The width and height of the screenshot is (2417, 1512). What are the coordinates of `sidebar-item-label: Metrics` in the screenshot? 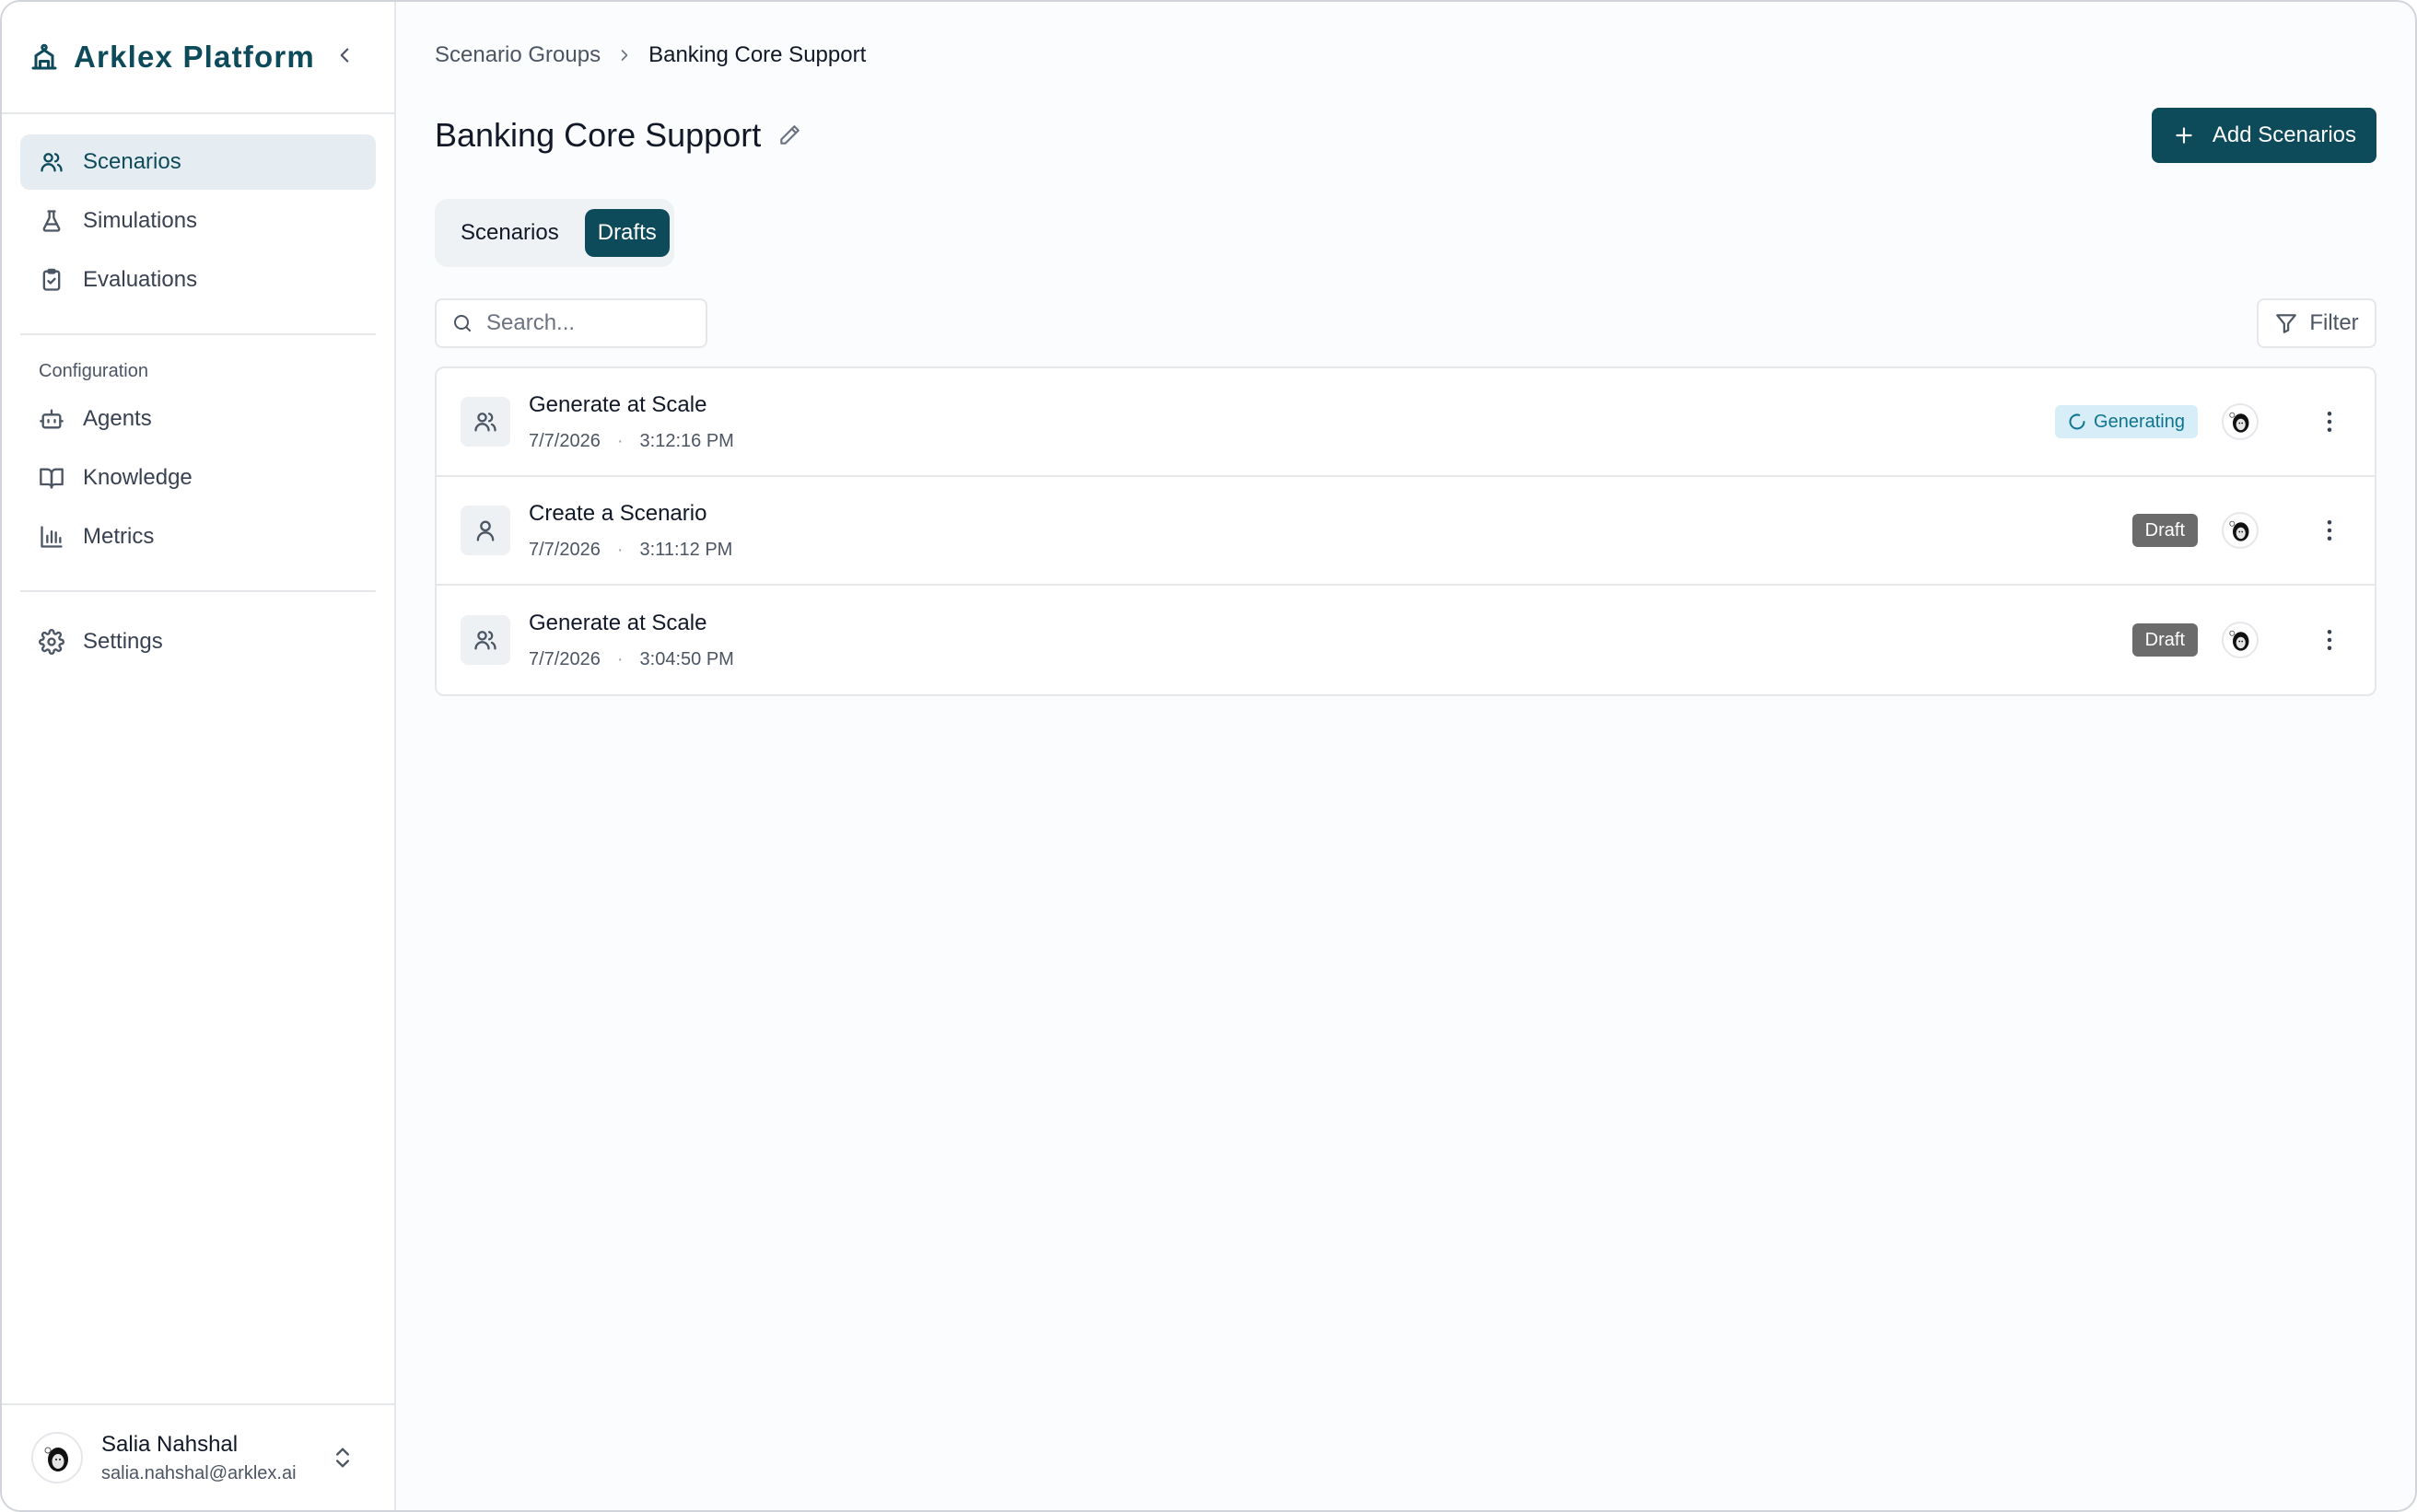 It's located at (119, 537).